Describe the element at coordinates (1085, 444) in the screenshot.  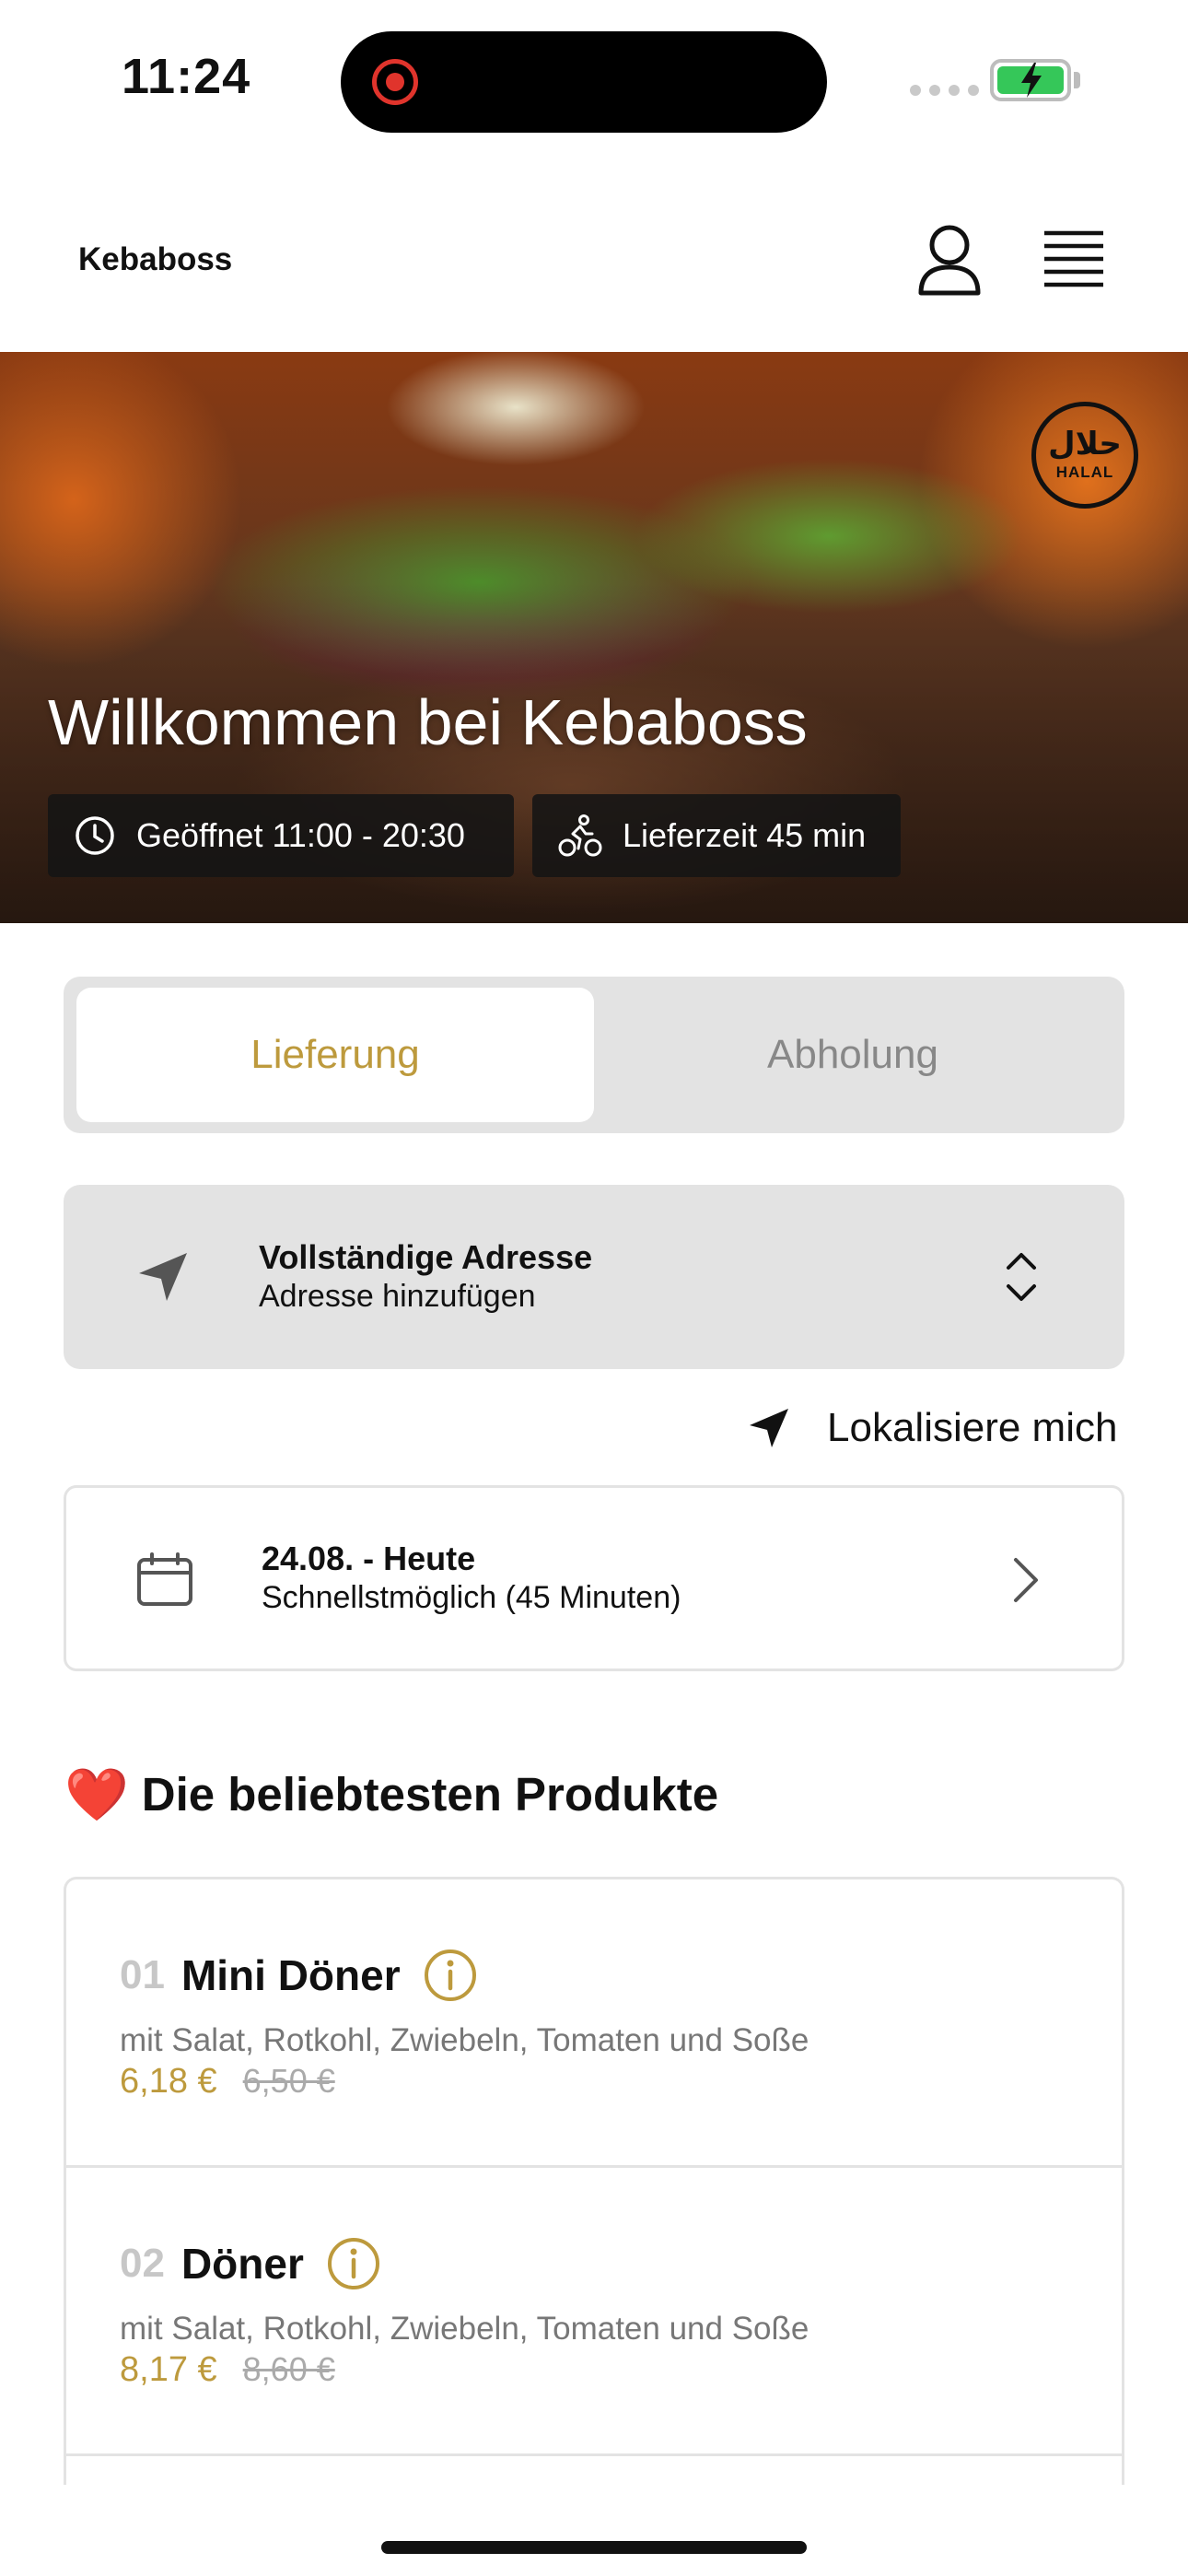
I see `halal-badge-arabic: حلال` at that location.